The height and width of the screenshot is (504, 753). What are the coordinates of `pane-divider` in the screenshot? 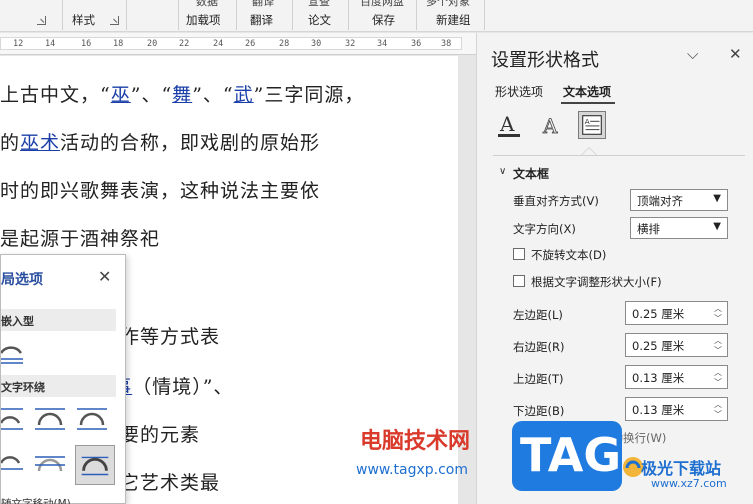 It's located at (620, 155).